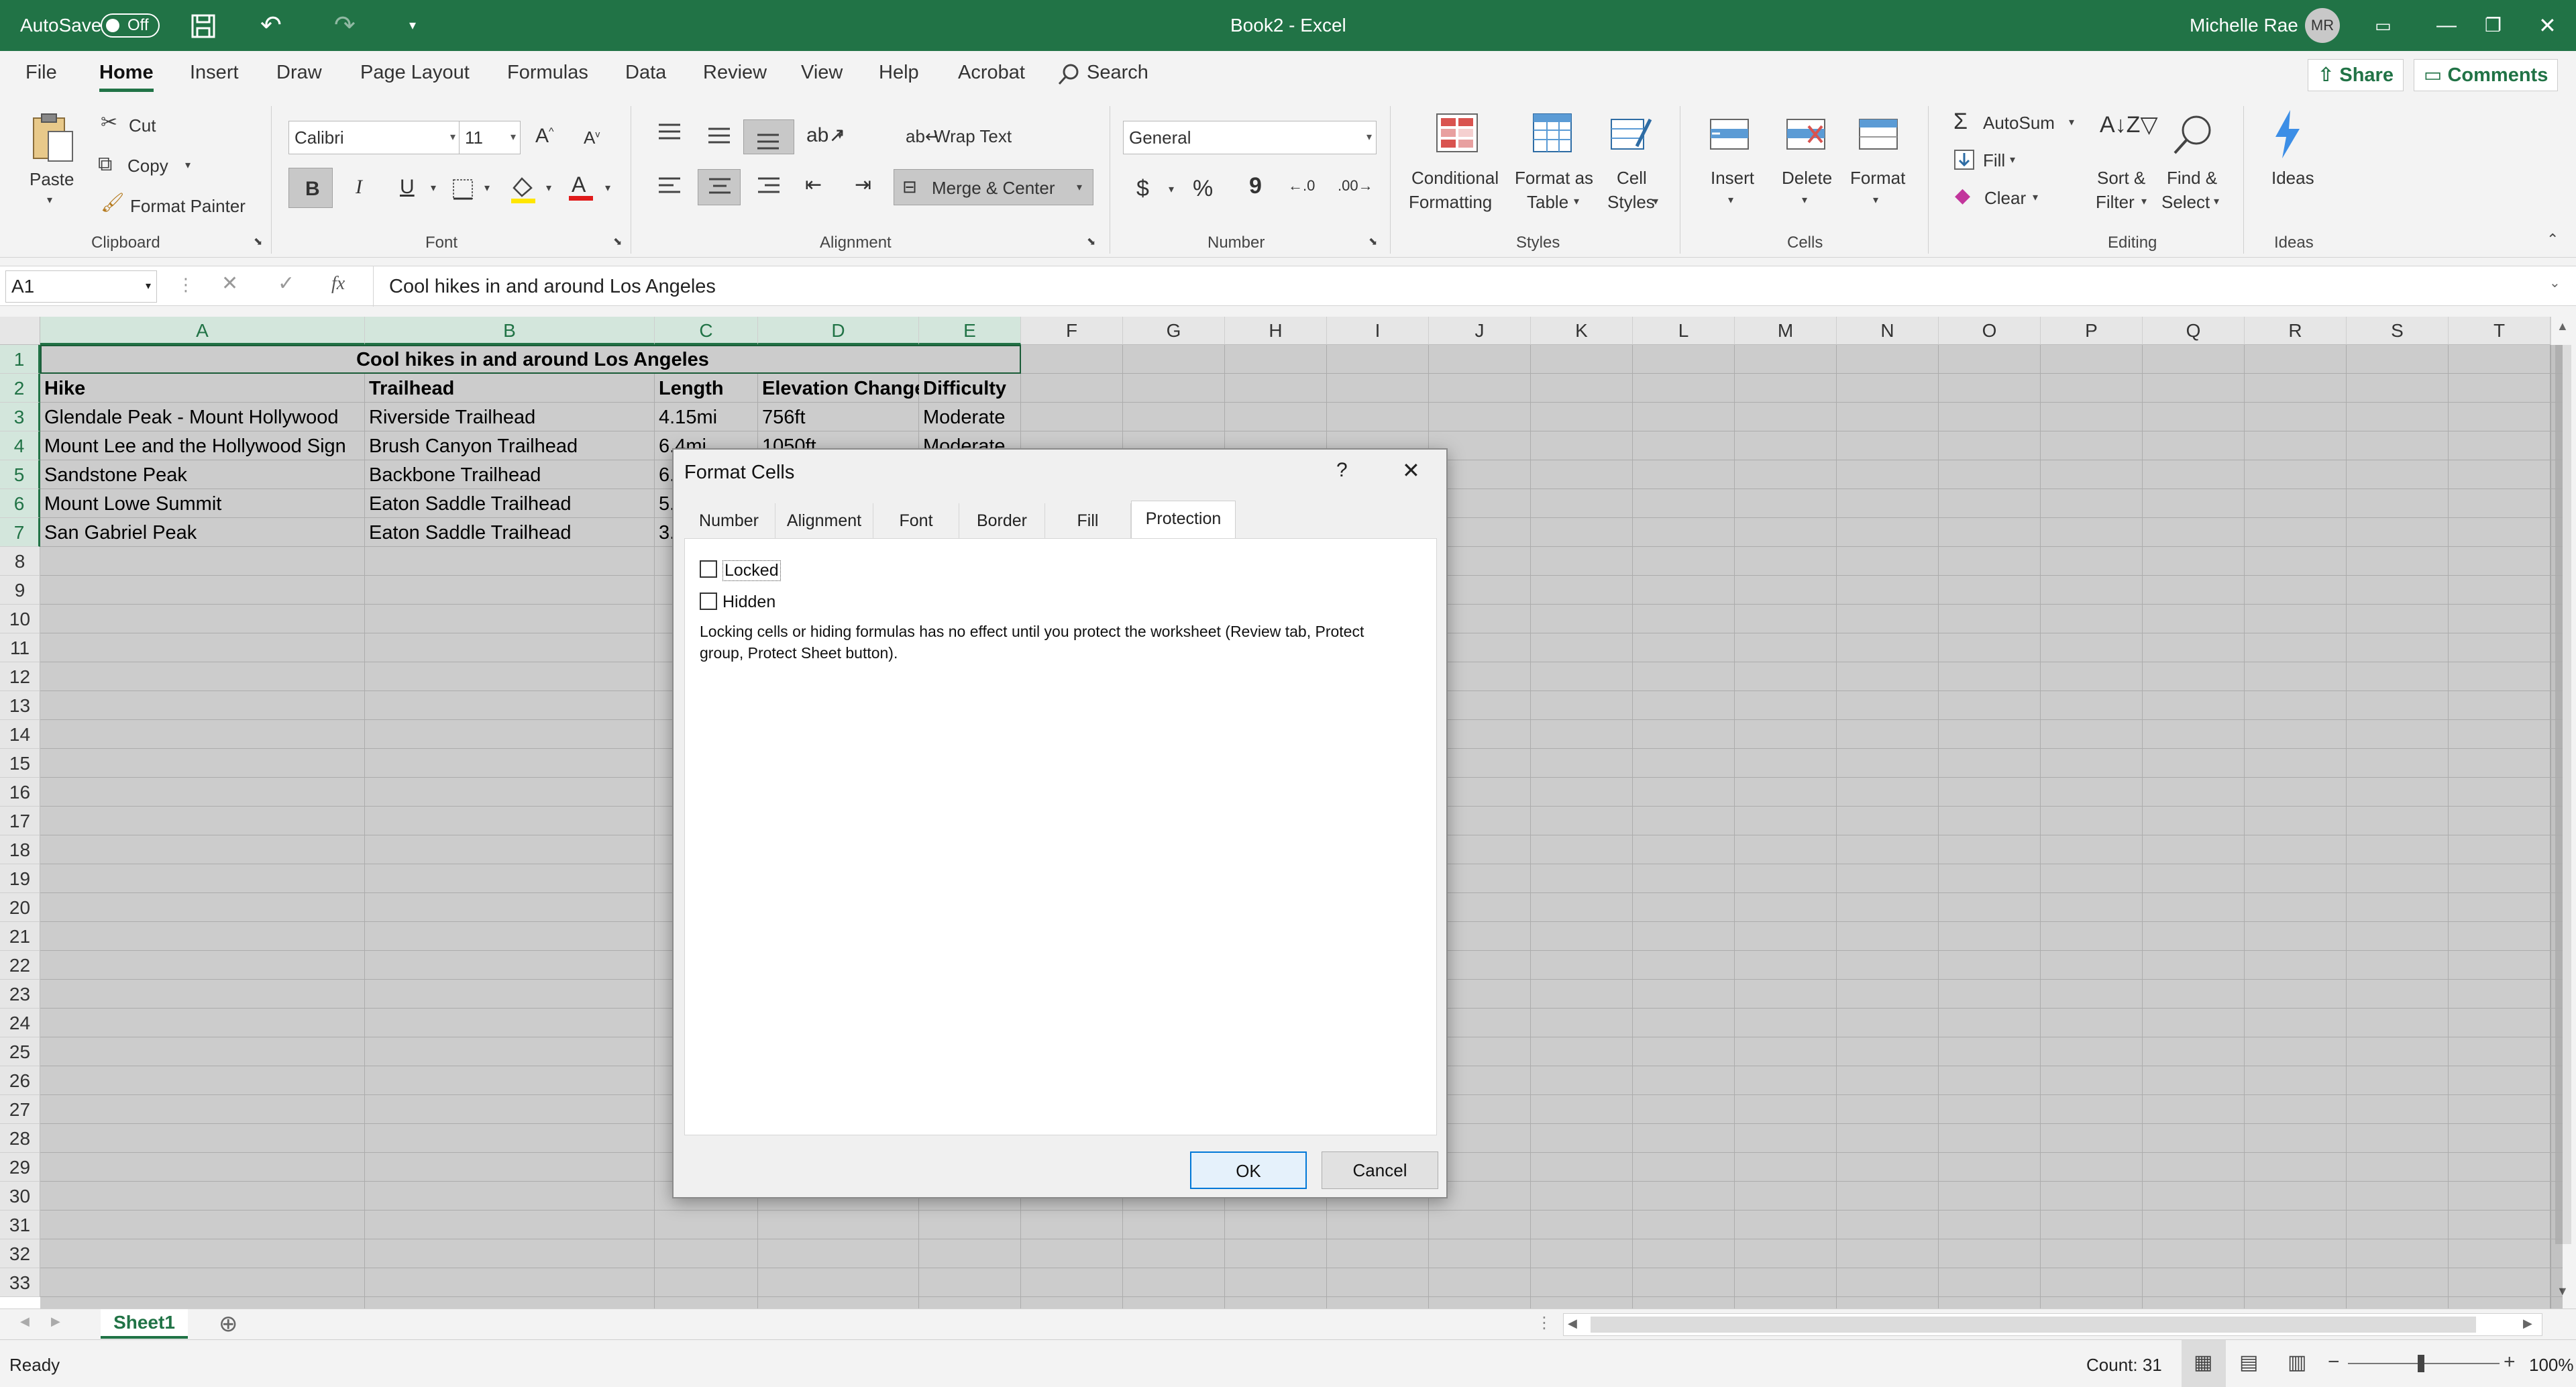 The image size is (2576, 1387). Describe the element at coordinates (708, 569) in the screenshot. I see `locked-checkbox` at that location.